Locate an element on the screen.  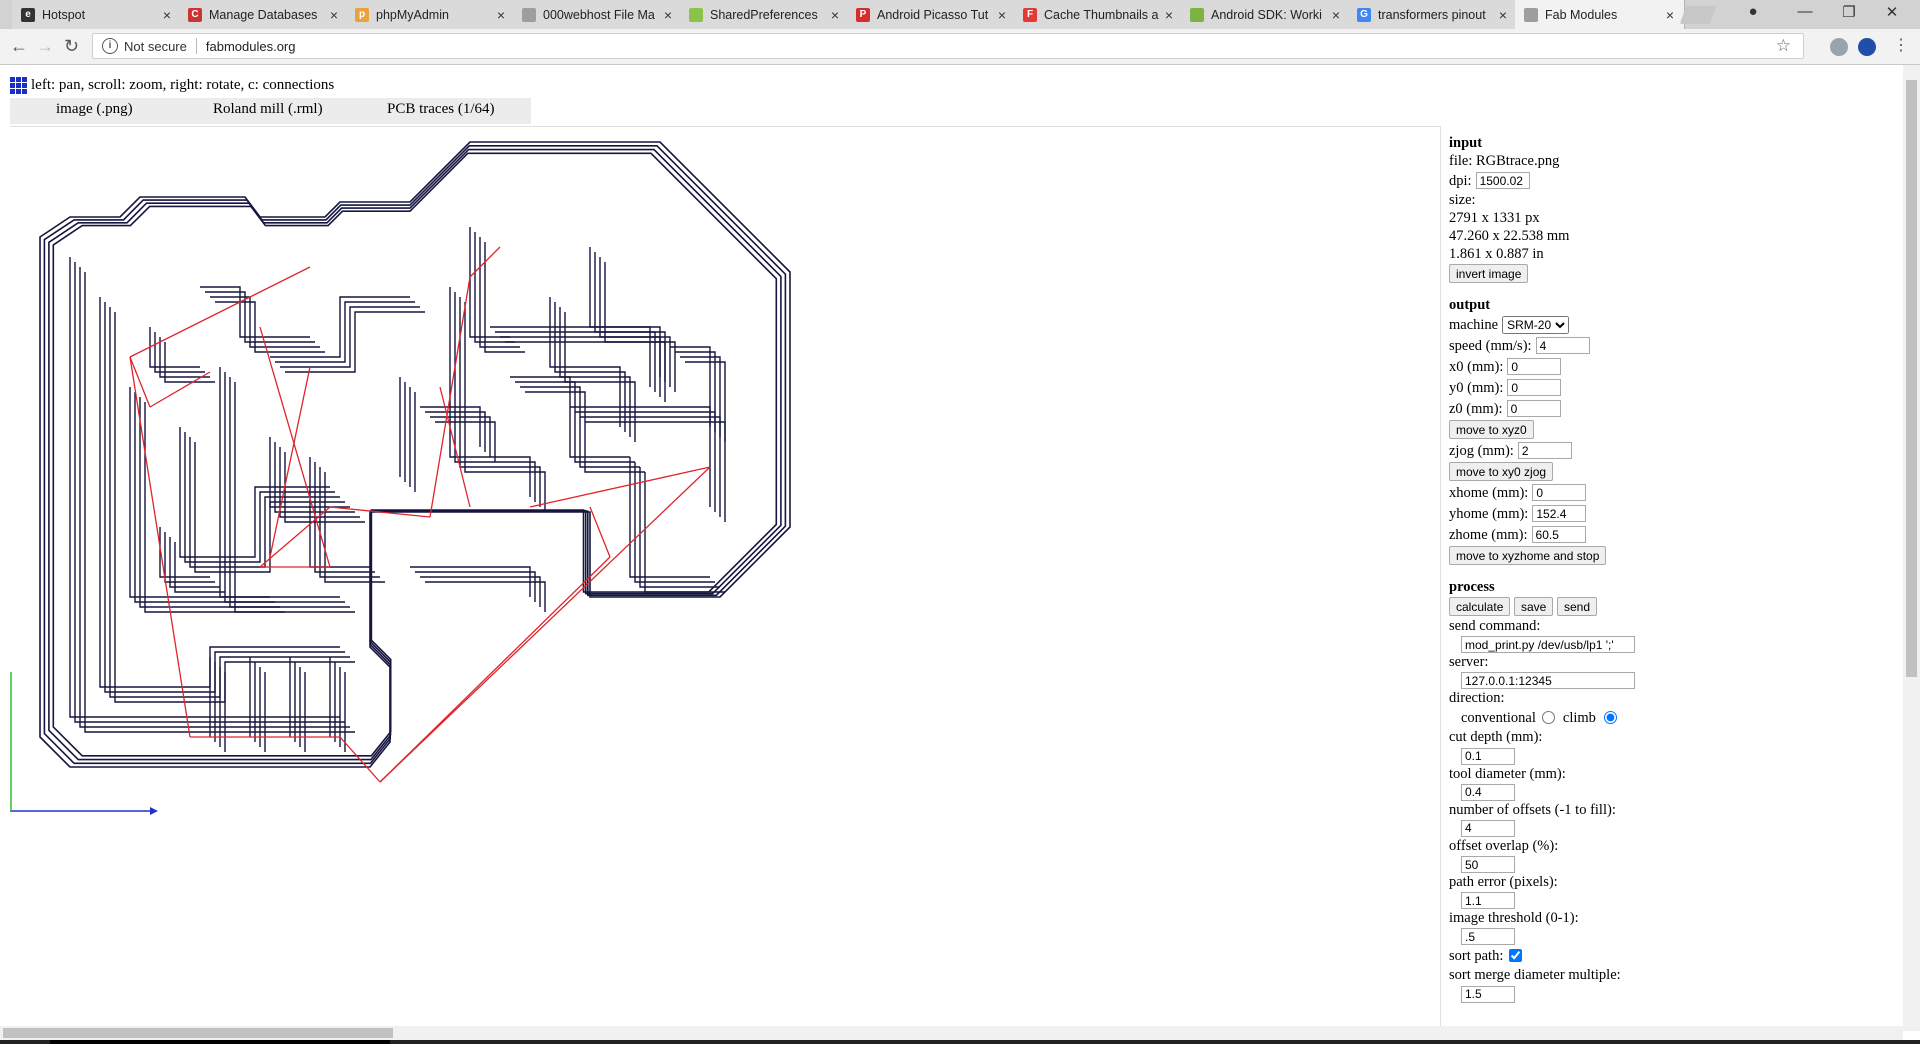
zjog-label: zjog (mm): is located at coordinates (1481, 450).